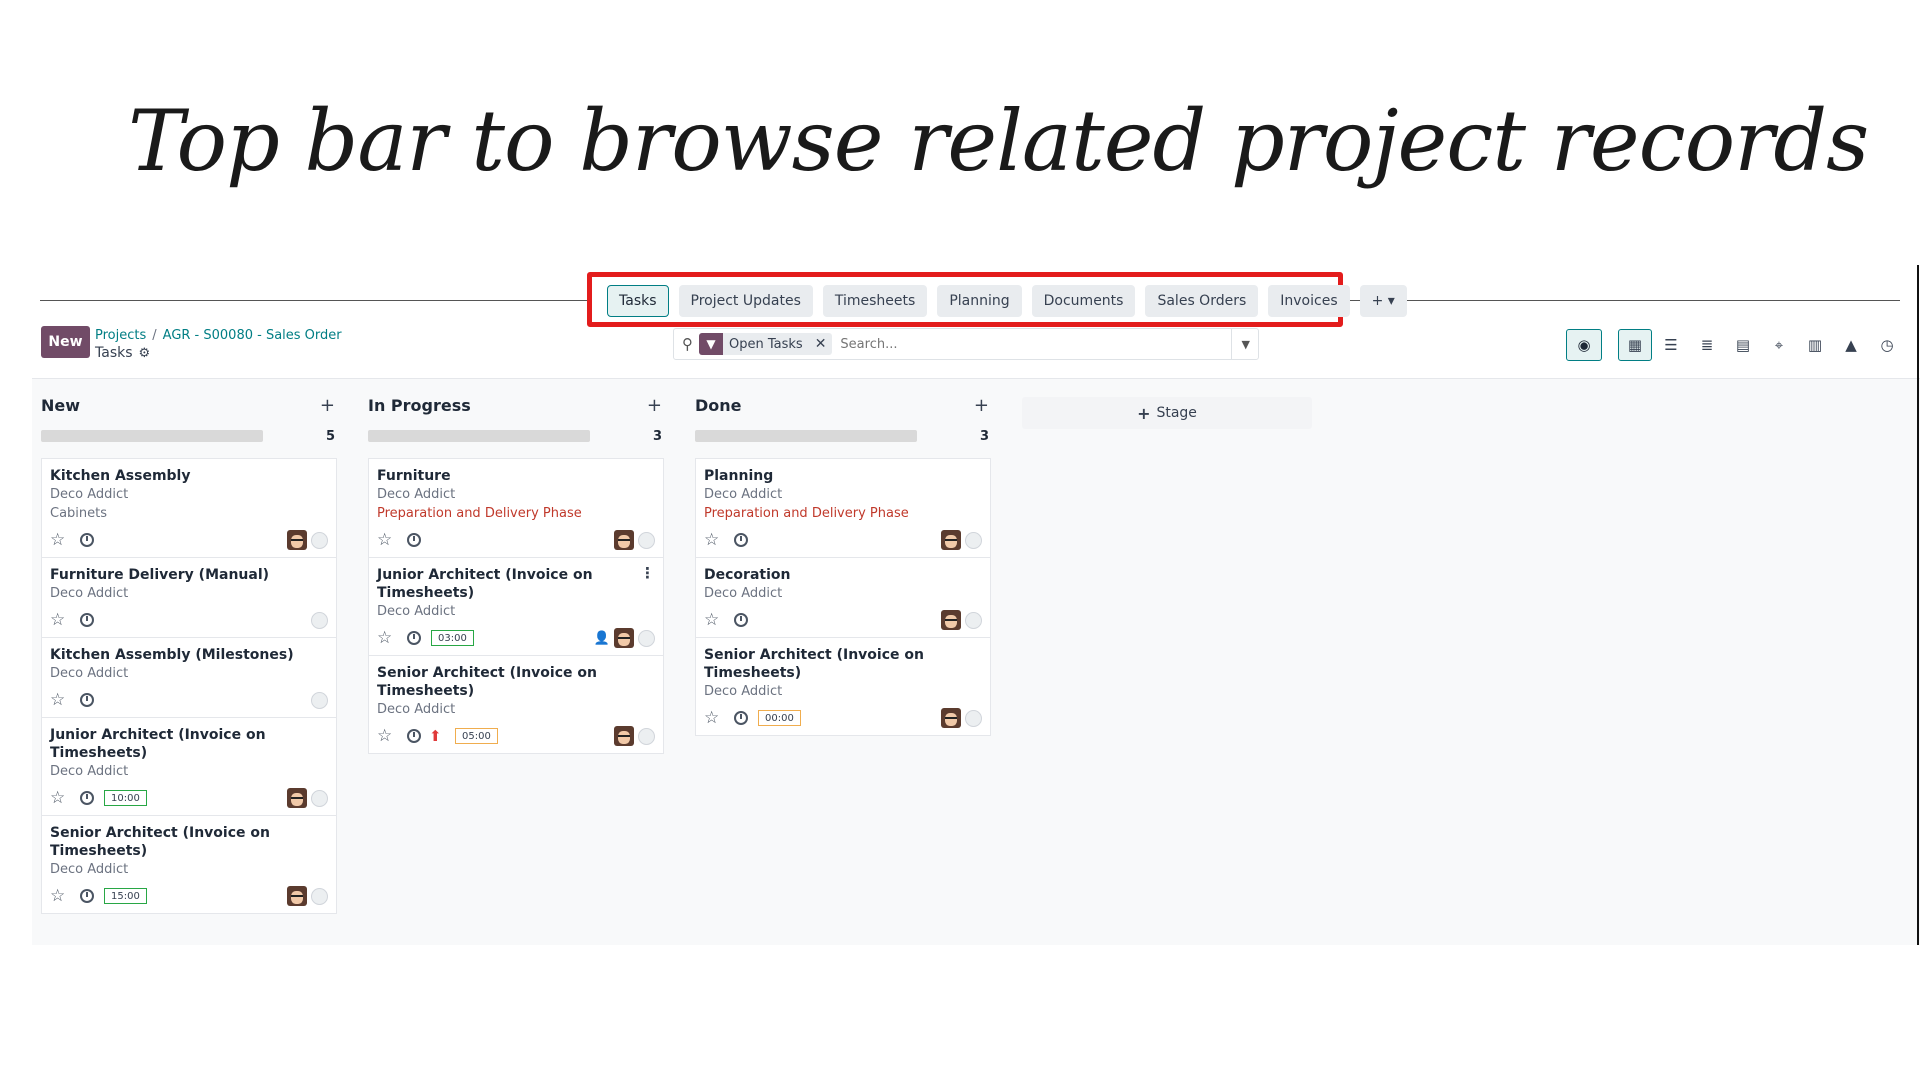 Image resolution: width=1920 pixels, height=1080 pixels. What do you see at coordinates (647, 573) in the screenshot?
I see `card-menu-icon: ⋮` at bounding box center [647, 573].